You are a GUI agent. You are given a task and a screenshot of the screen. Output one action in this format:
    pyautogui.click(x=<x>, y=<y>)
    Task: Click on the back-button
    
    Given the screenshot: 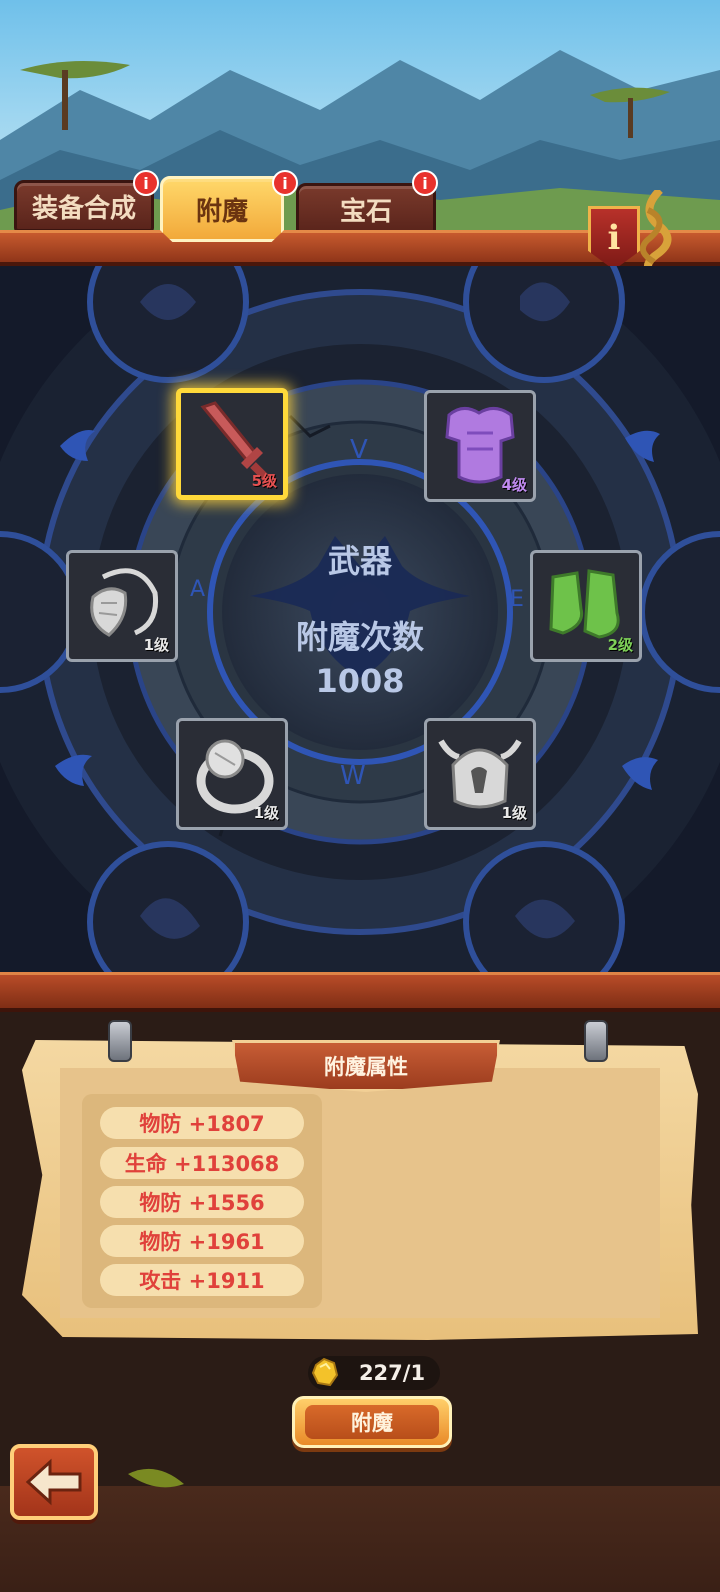 What is the action you would take?
    pyautogui.click(x=54, y=1482)
    